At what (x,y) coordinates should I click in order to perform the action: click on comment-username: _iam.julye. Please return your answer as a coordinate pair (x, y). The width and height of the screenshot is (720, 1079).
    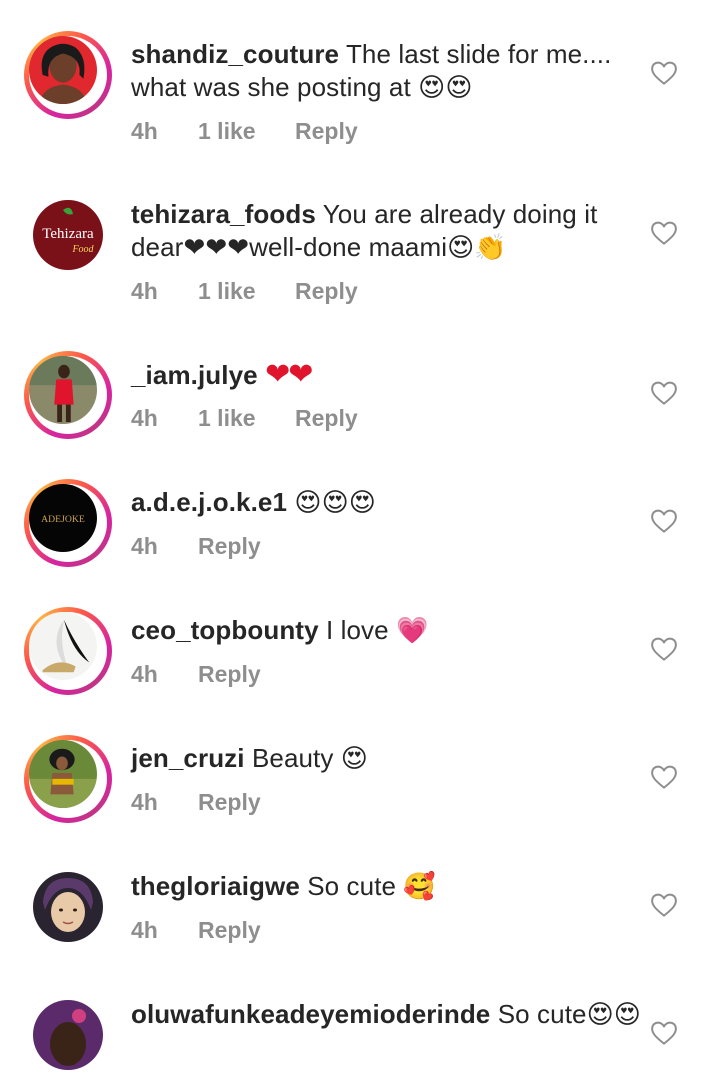
    Looking at the image, I should click on (194, 375).